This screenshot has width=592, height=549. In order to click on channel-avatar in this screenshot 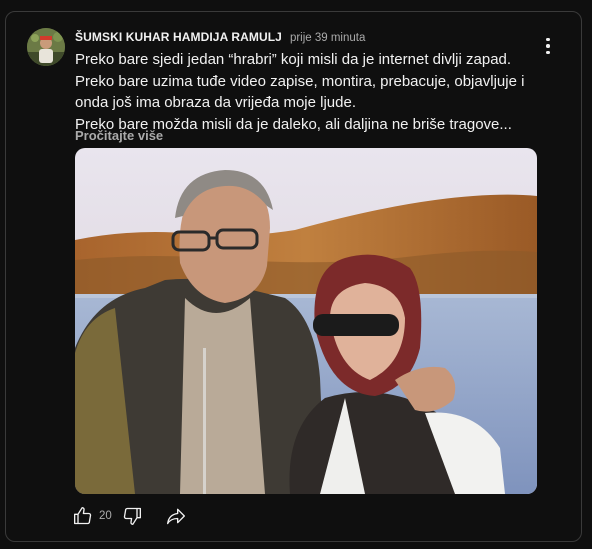, I will do `click(46, 47)`.